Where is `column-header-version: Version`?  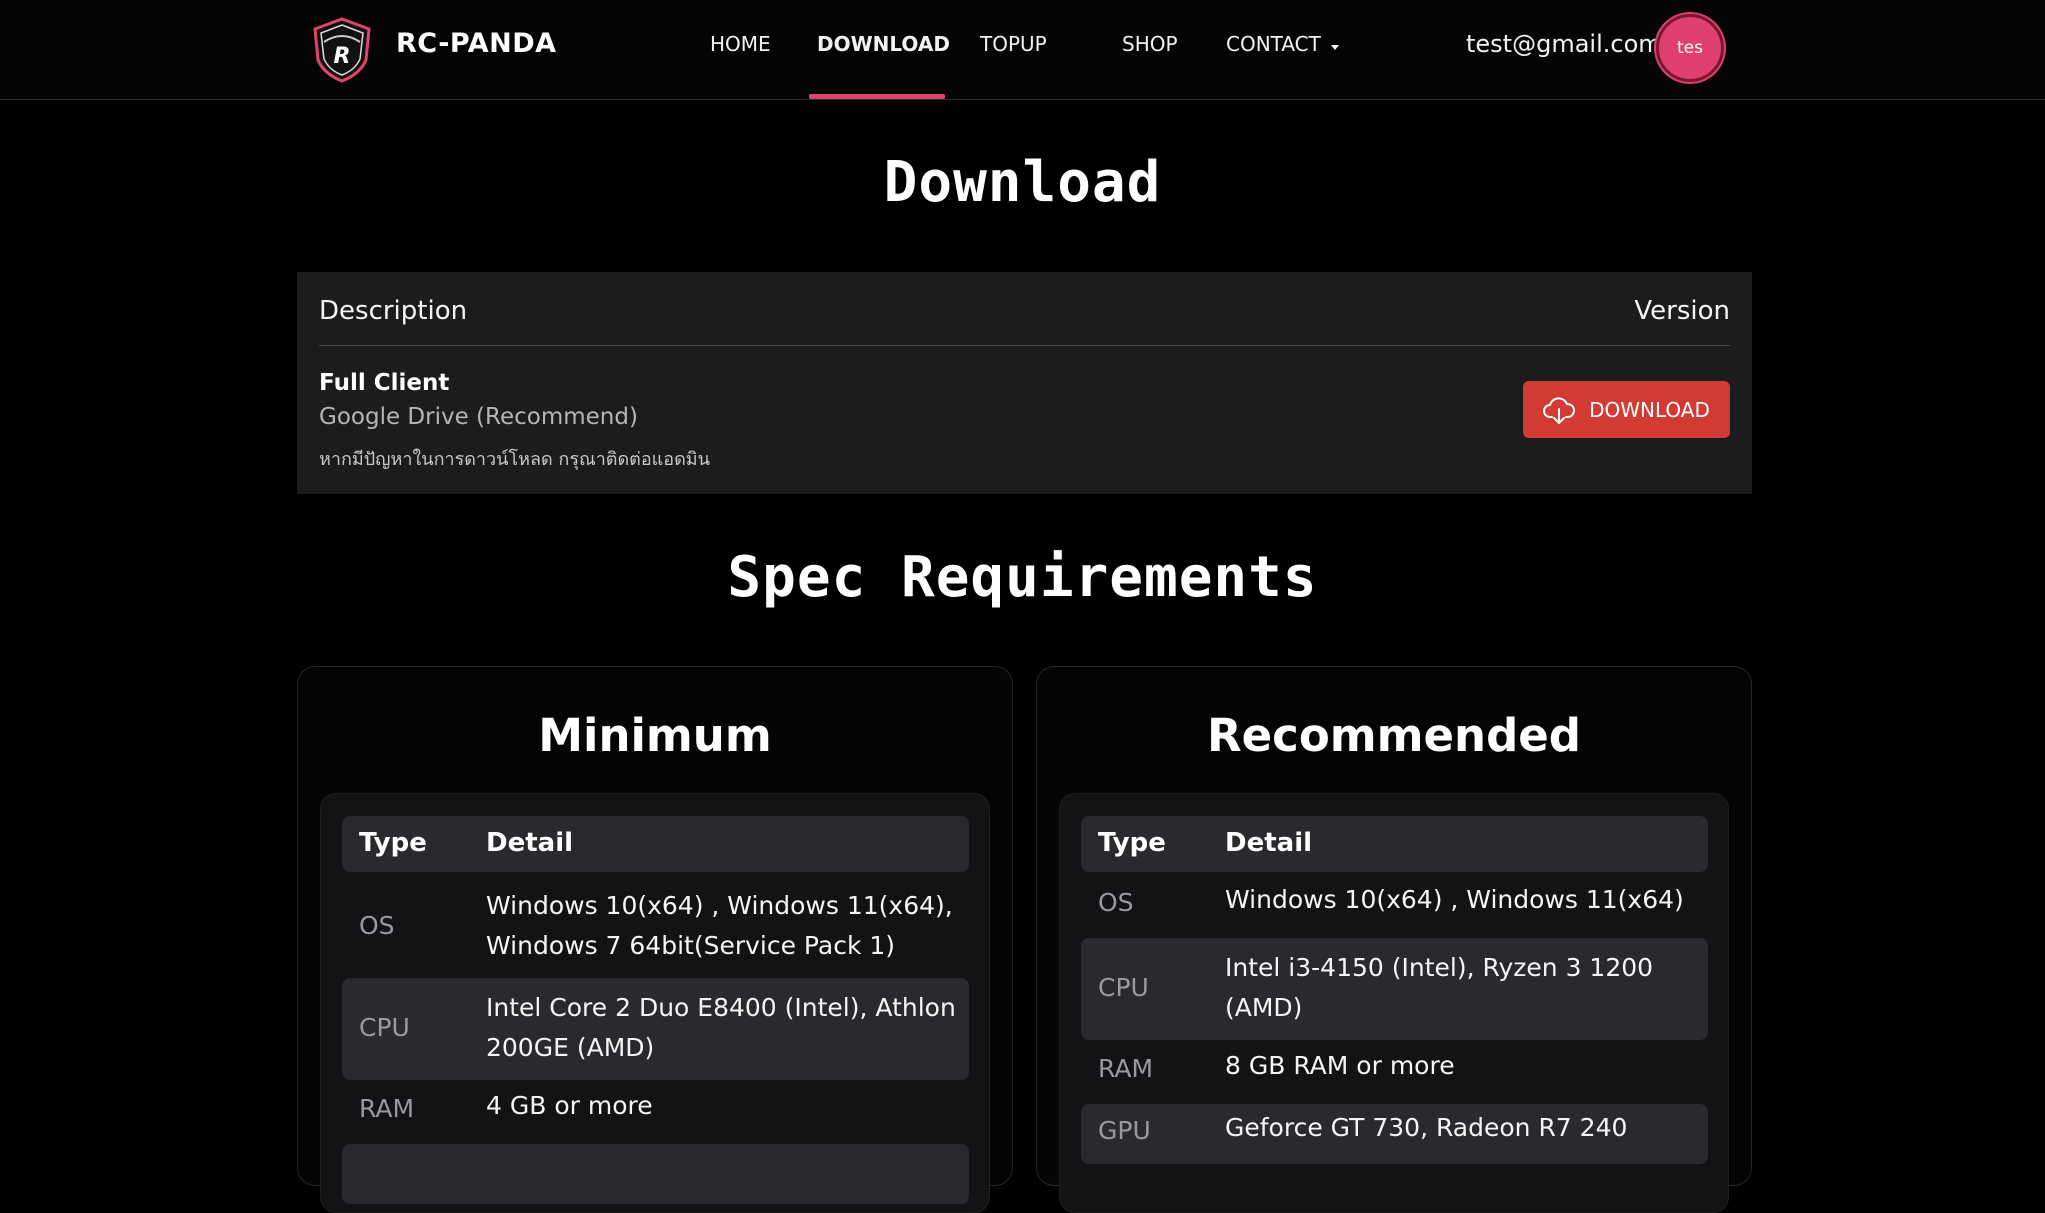 column-header-version: Version is located at coordinates (1682, 311).